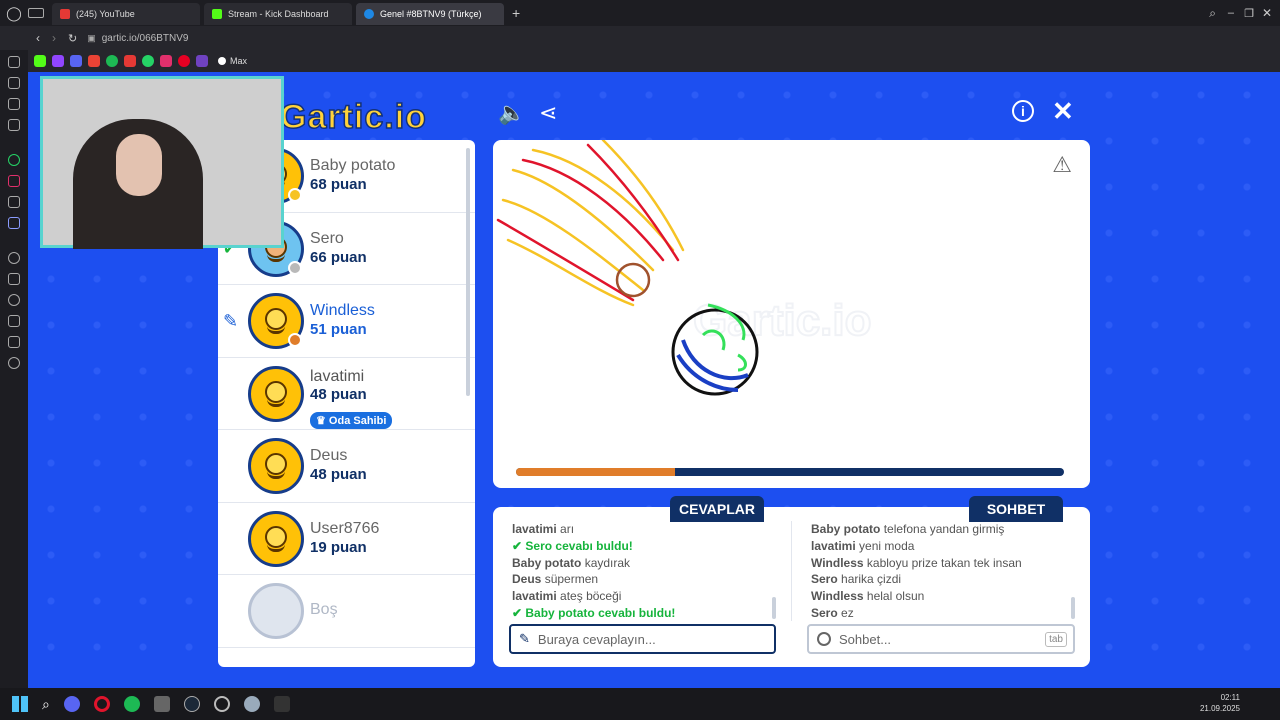 This screenshot has width=1280, height=720. I want to click on log-text: kaydırak, so click(607, 562).